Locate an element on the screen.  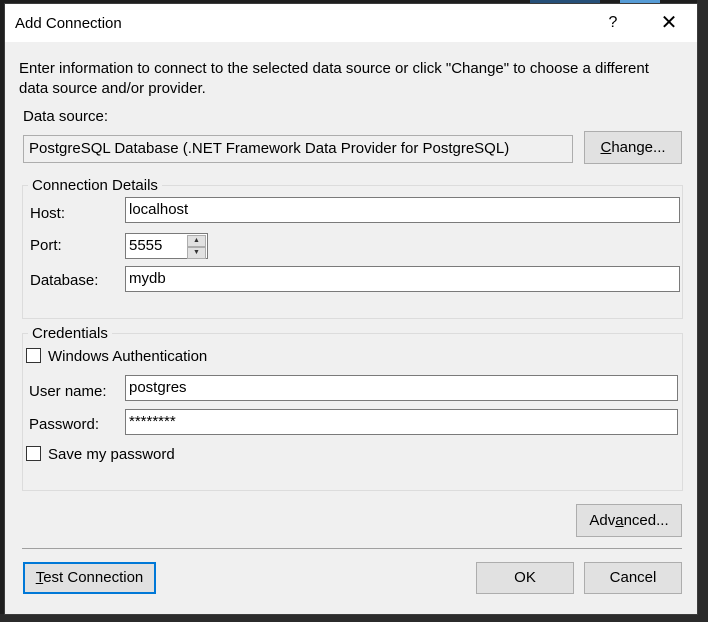
background-editor-edge is located at coordinates (702, 311).